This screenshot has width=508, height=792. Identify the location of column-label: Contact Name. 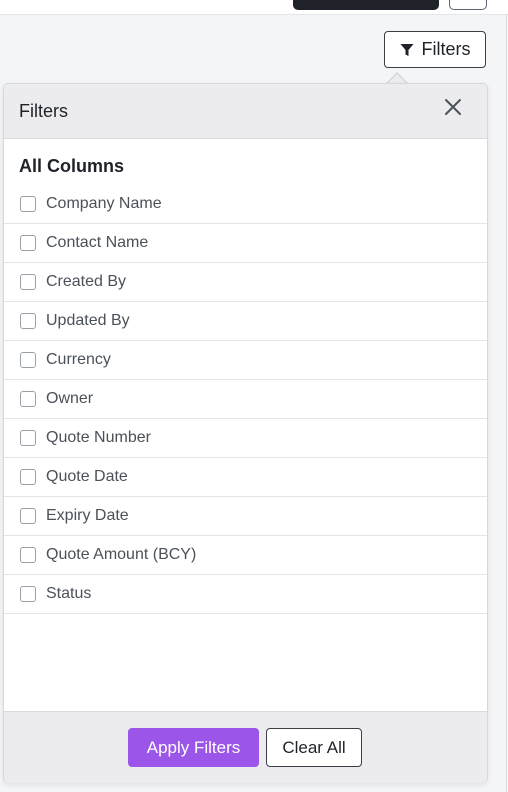
(97, 242).